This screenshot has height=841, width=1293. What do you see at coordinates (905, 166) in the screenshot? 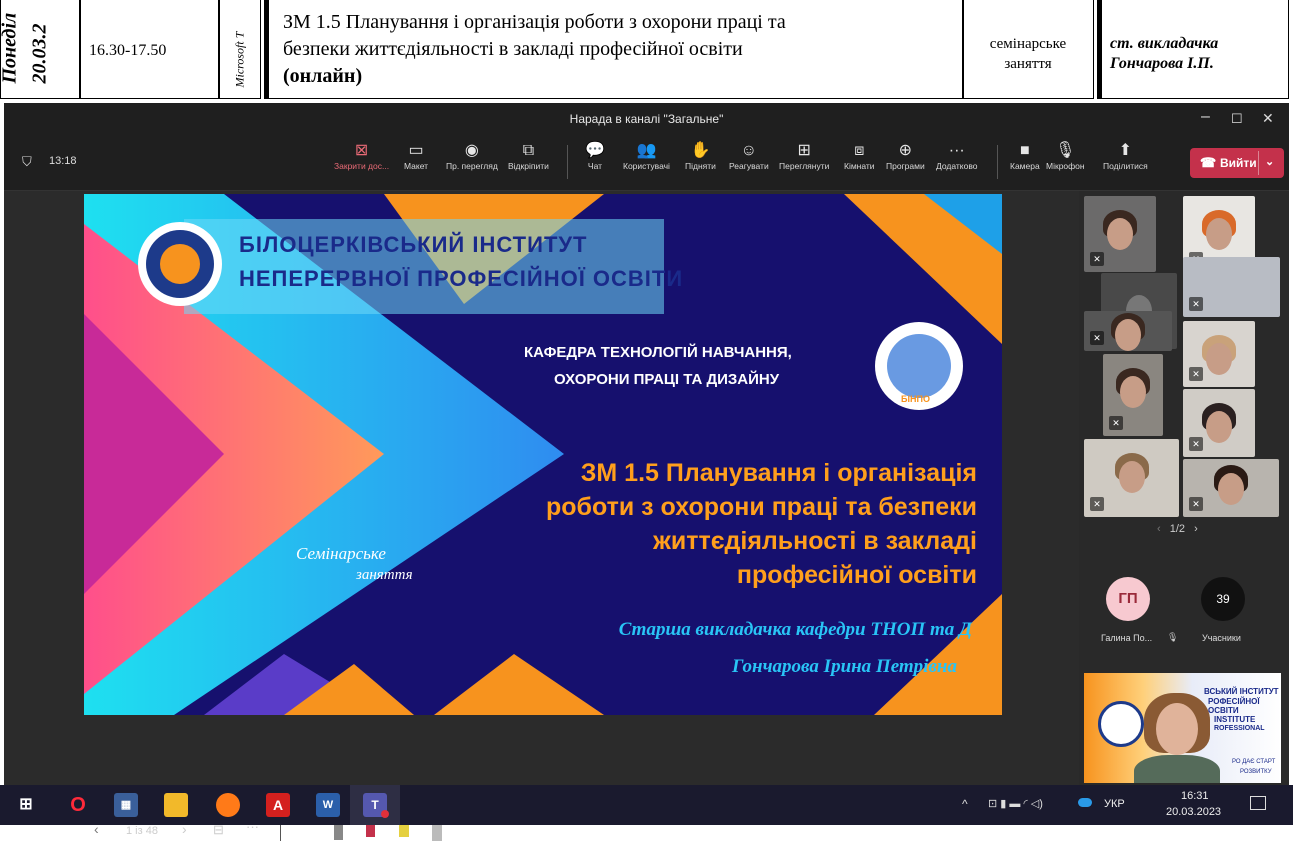
I see `apps-label: Програми` at bounding box center [905, 166].